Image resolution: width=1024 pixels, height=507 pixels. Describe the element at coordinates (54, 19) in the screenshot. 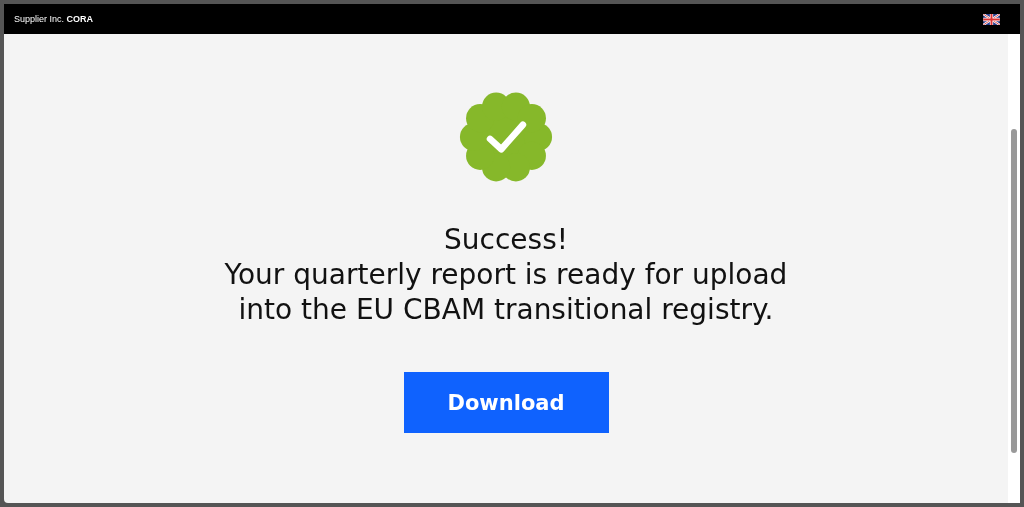

I see `app-title: Supplier Inc. CORA` at that location.